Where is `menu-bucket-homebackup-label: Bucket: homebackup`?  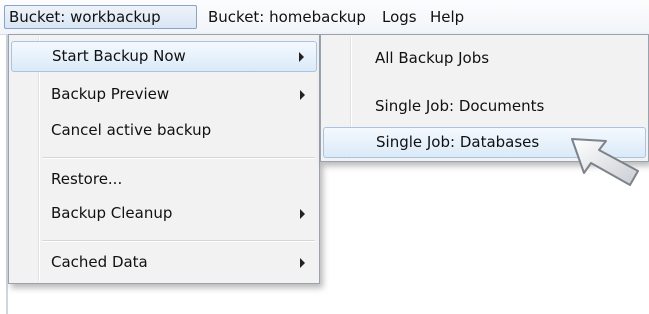 menu-bucket-homebackup-label: Bucket: homebackup is located at coordinates (287, 17).